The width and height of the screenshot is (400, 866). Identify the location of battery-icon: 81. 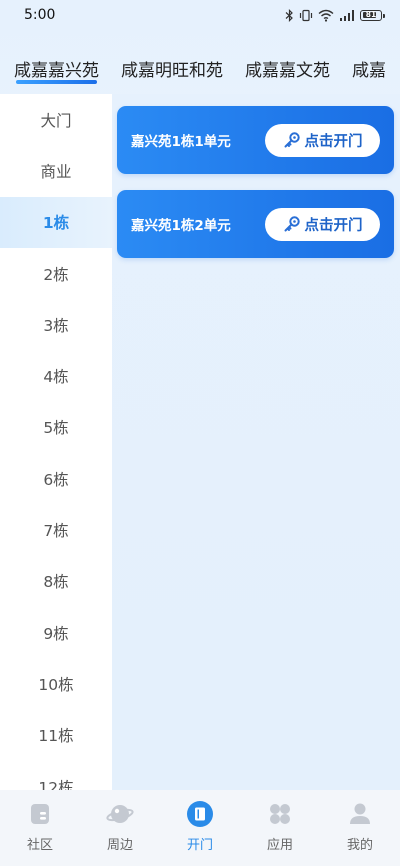
(372, 15).